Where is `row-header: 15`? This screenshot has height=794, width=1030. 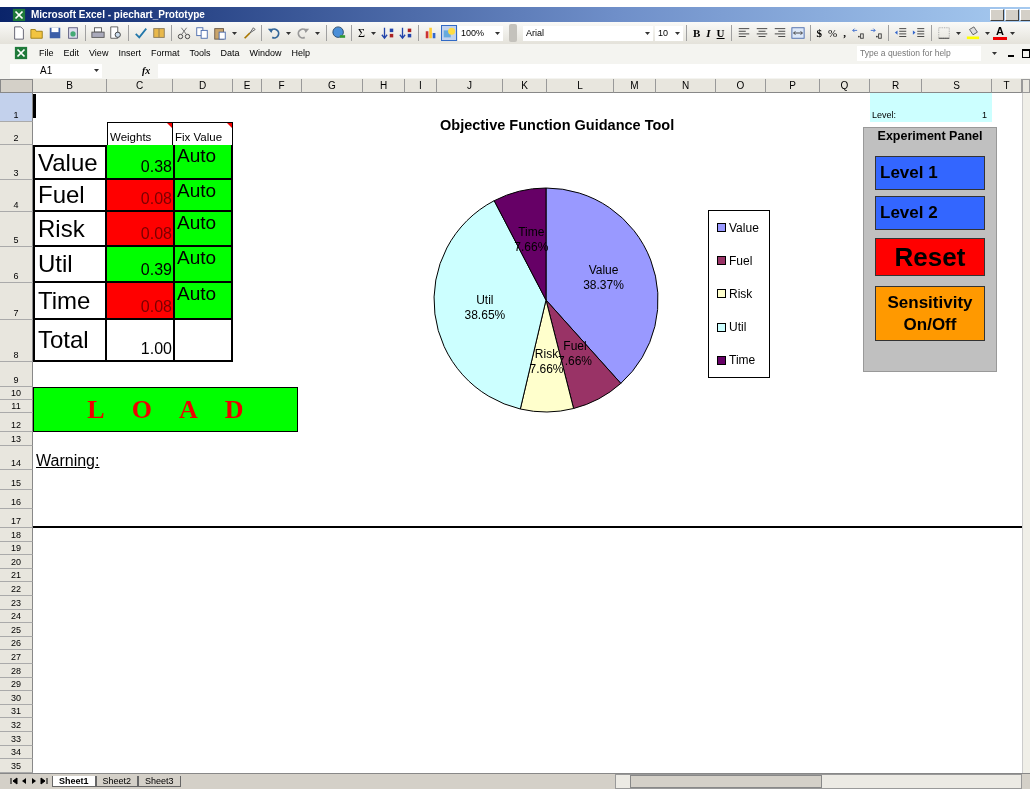
row-header: 15 is located at coordinates (16, 480).